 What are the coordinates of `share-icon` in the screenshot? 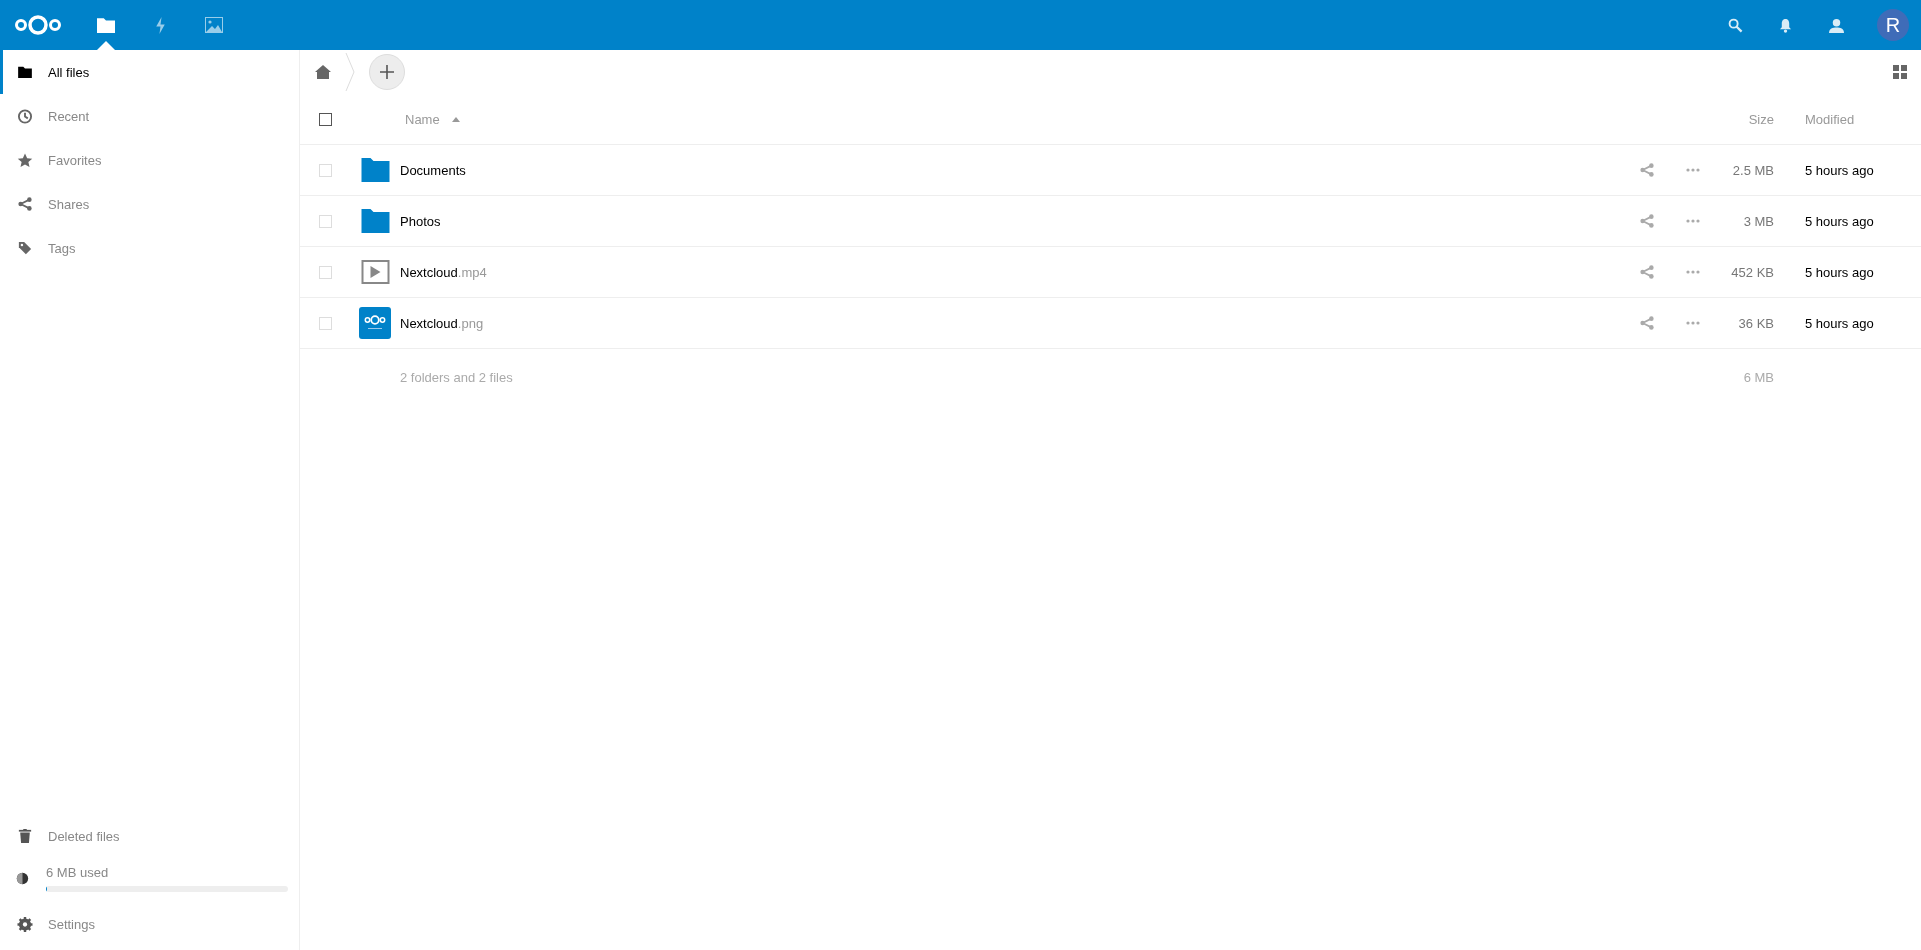 It's located at (25, 204).